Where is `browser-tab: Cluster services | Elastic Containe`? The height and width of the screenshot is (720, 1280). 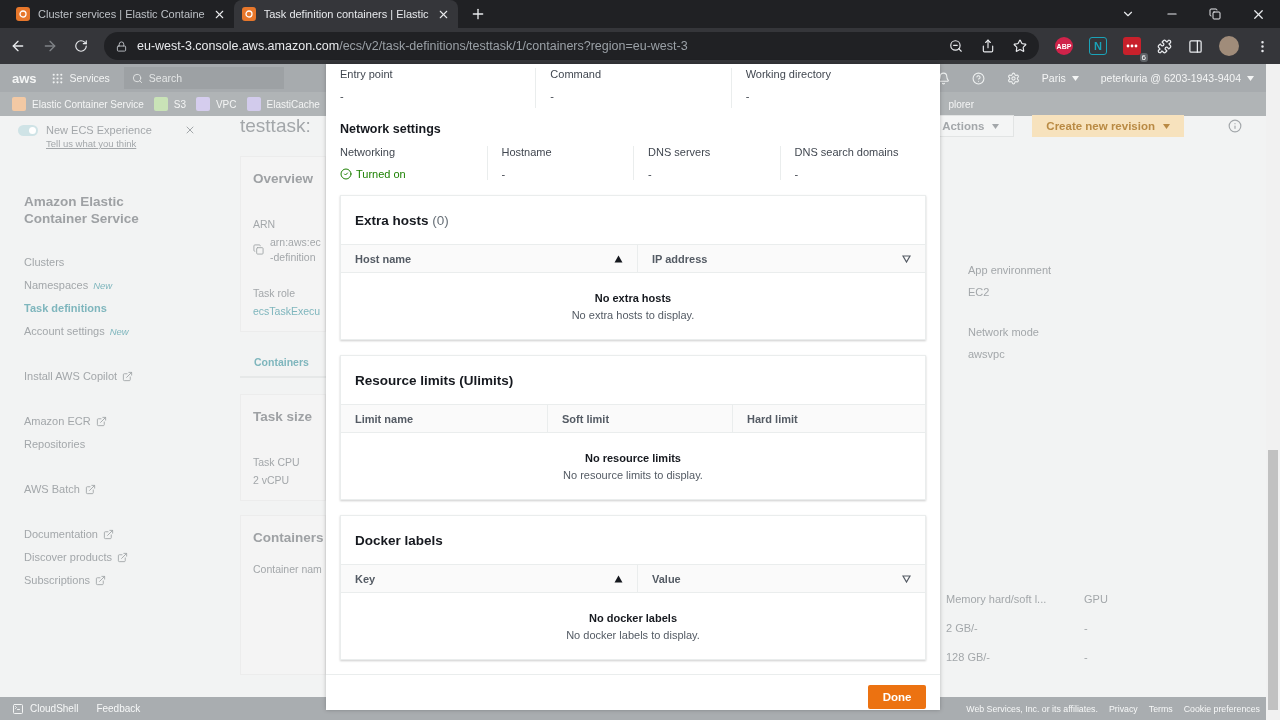
browser-tab: Cluster services | Elastic Containe is located at coordinates (121, 14).